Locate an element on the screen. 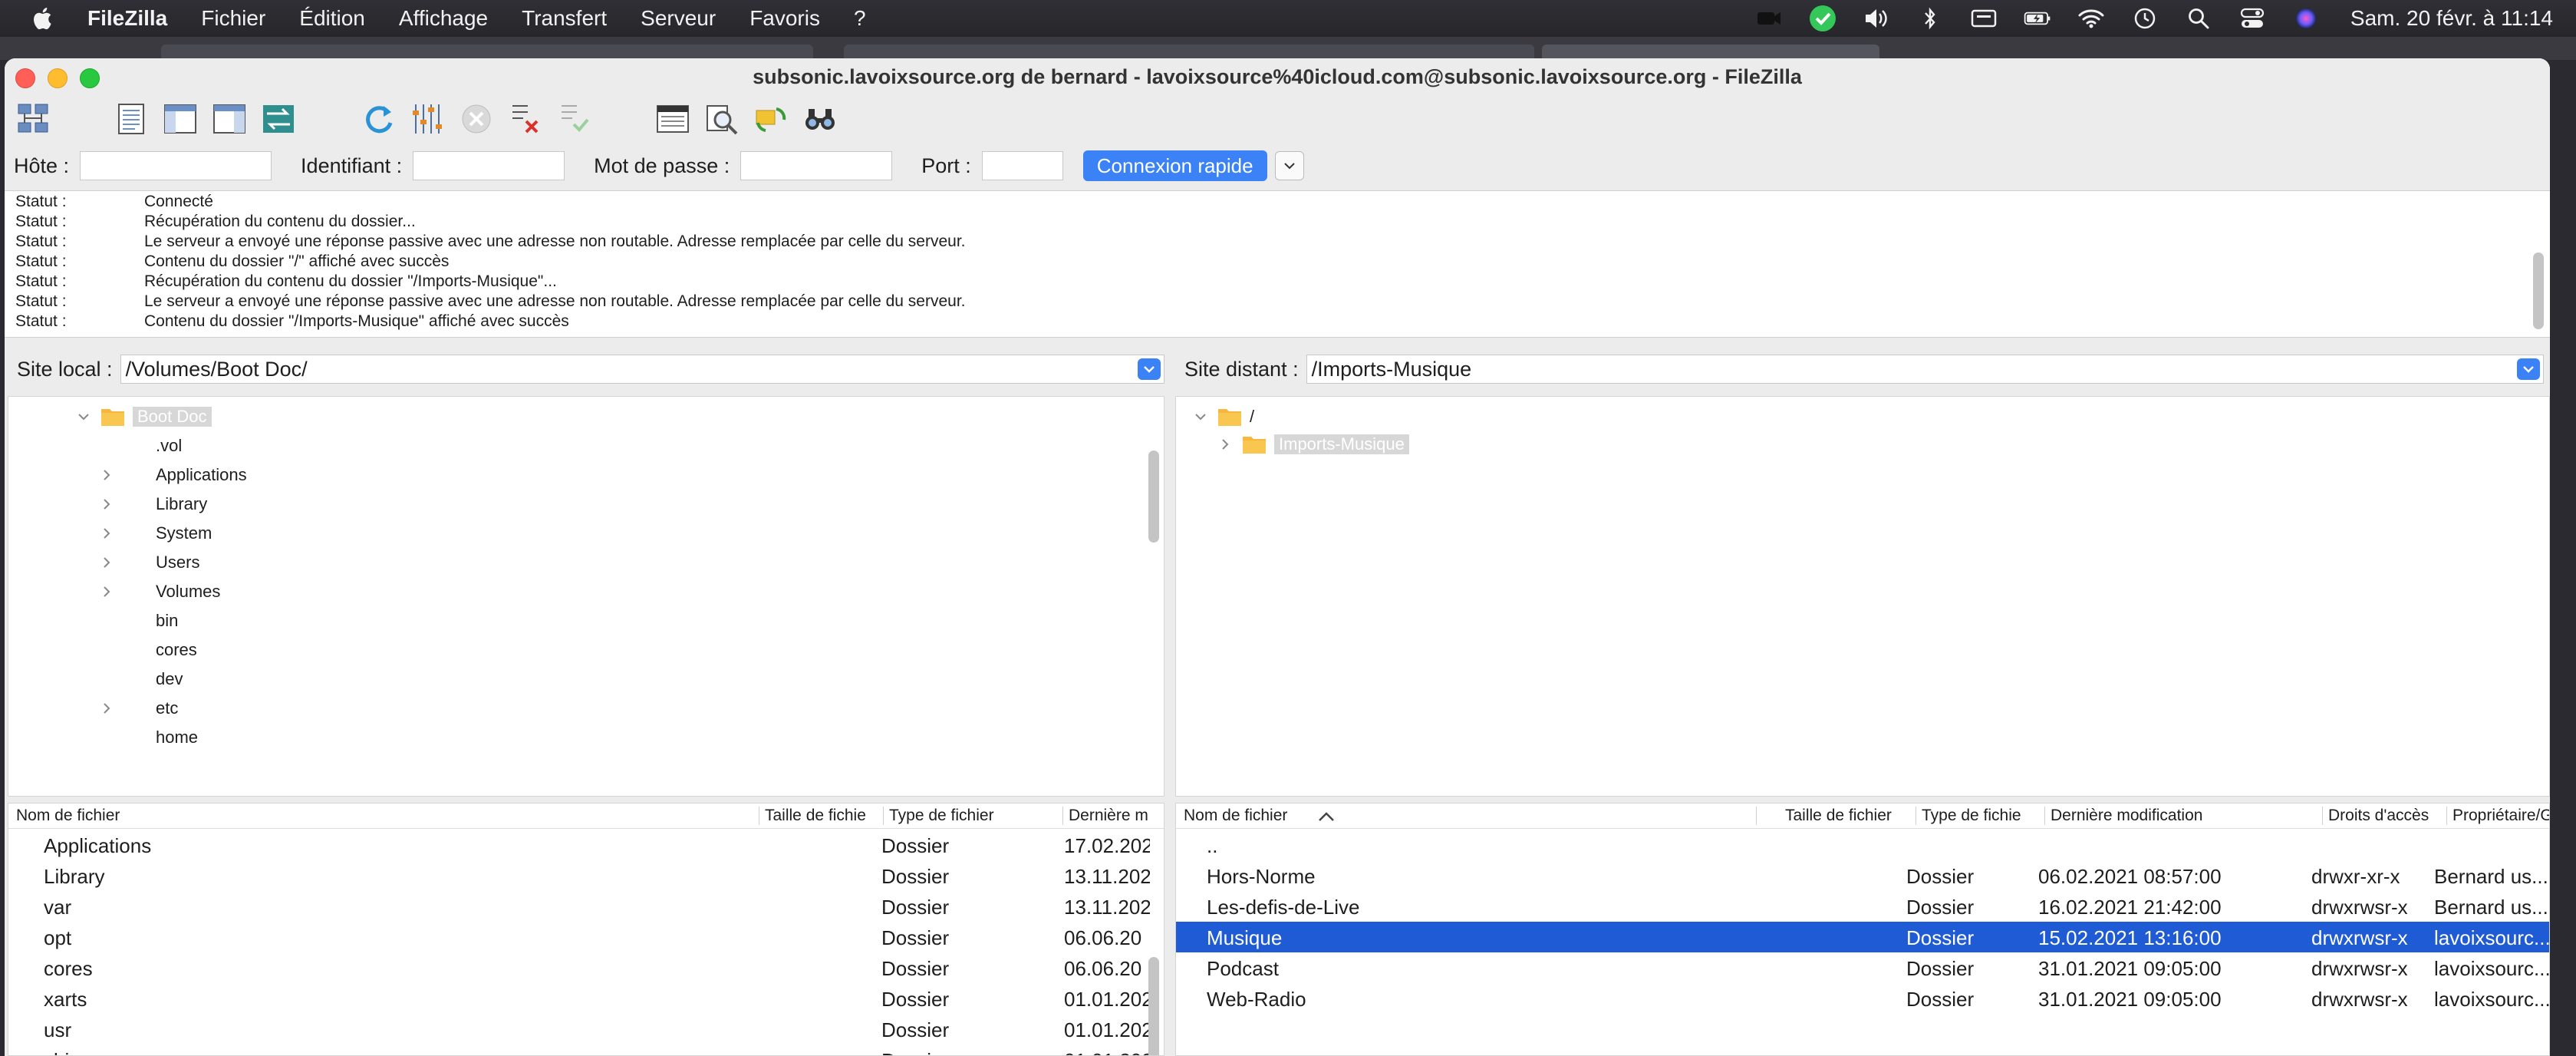 Image resolution: width=2576 pixels, height=1056 pixels. column-header-permissions: Droits d'accès is located at coordinates (2385, 816).